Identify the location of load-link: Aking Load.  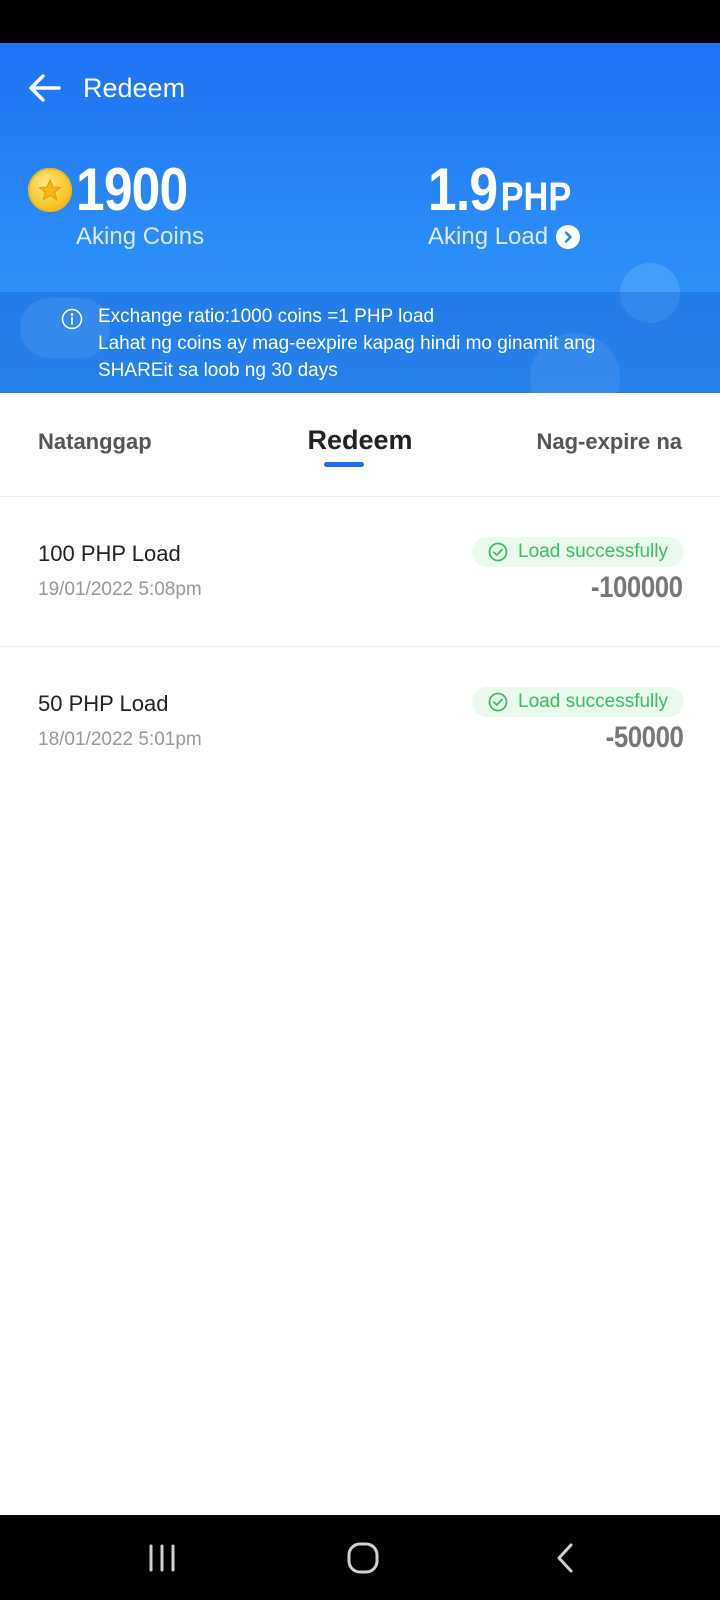
(504, 237).